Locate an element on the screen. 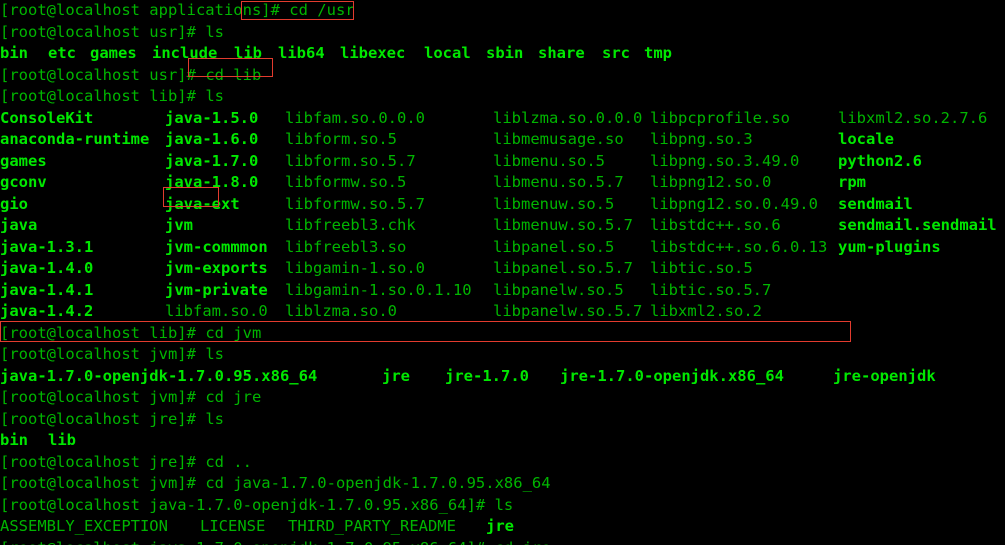  ls-entry: libform.so.5.7 is located at coordinates (350, 160).